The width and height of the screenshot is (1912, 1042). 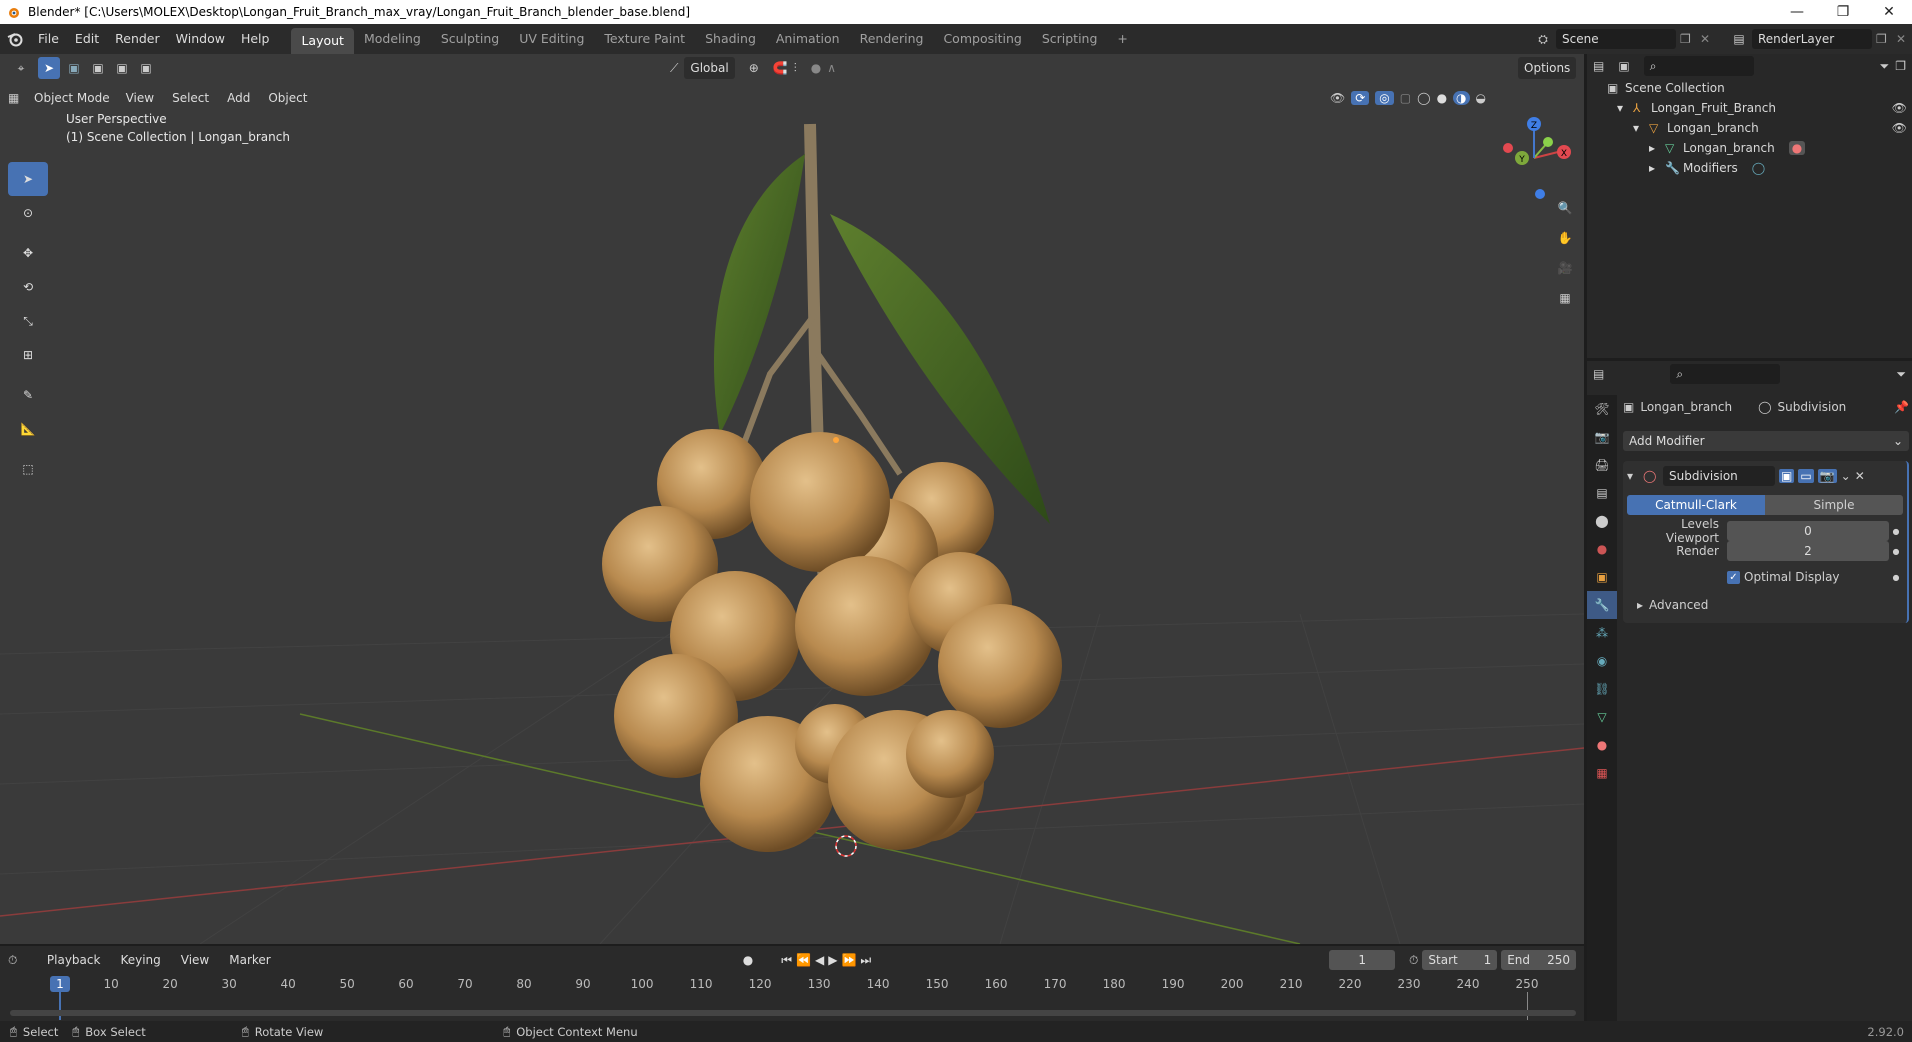 What do you see at coordinates (831, 68) in the screenshot?
I see `proportional-falloff-icon: ∧` at bounding box center [831, 68].